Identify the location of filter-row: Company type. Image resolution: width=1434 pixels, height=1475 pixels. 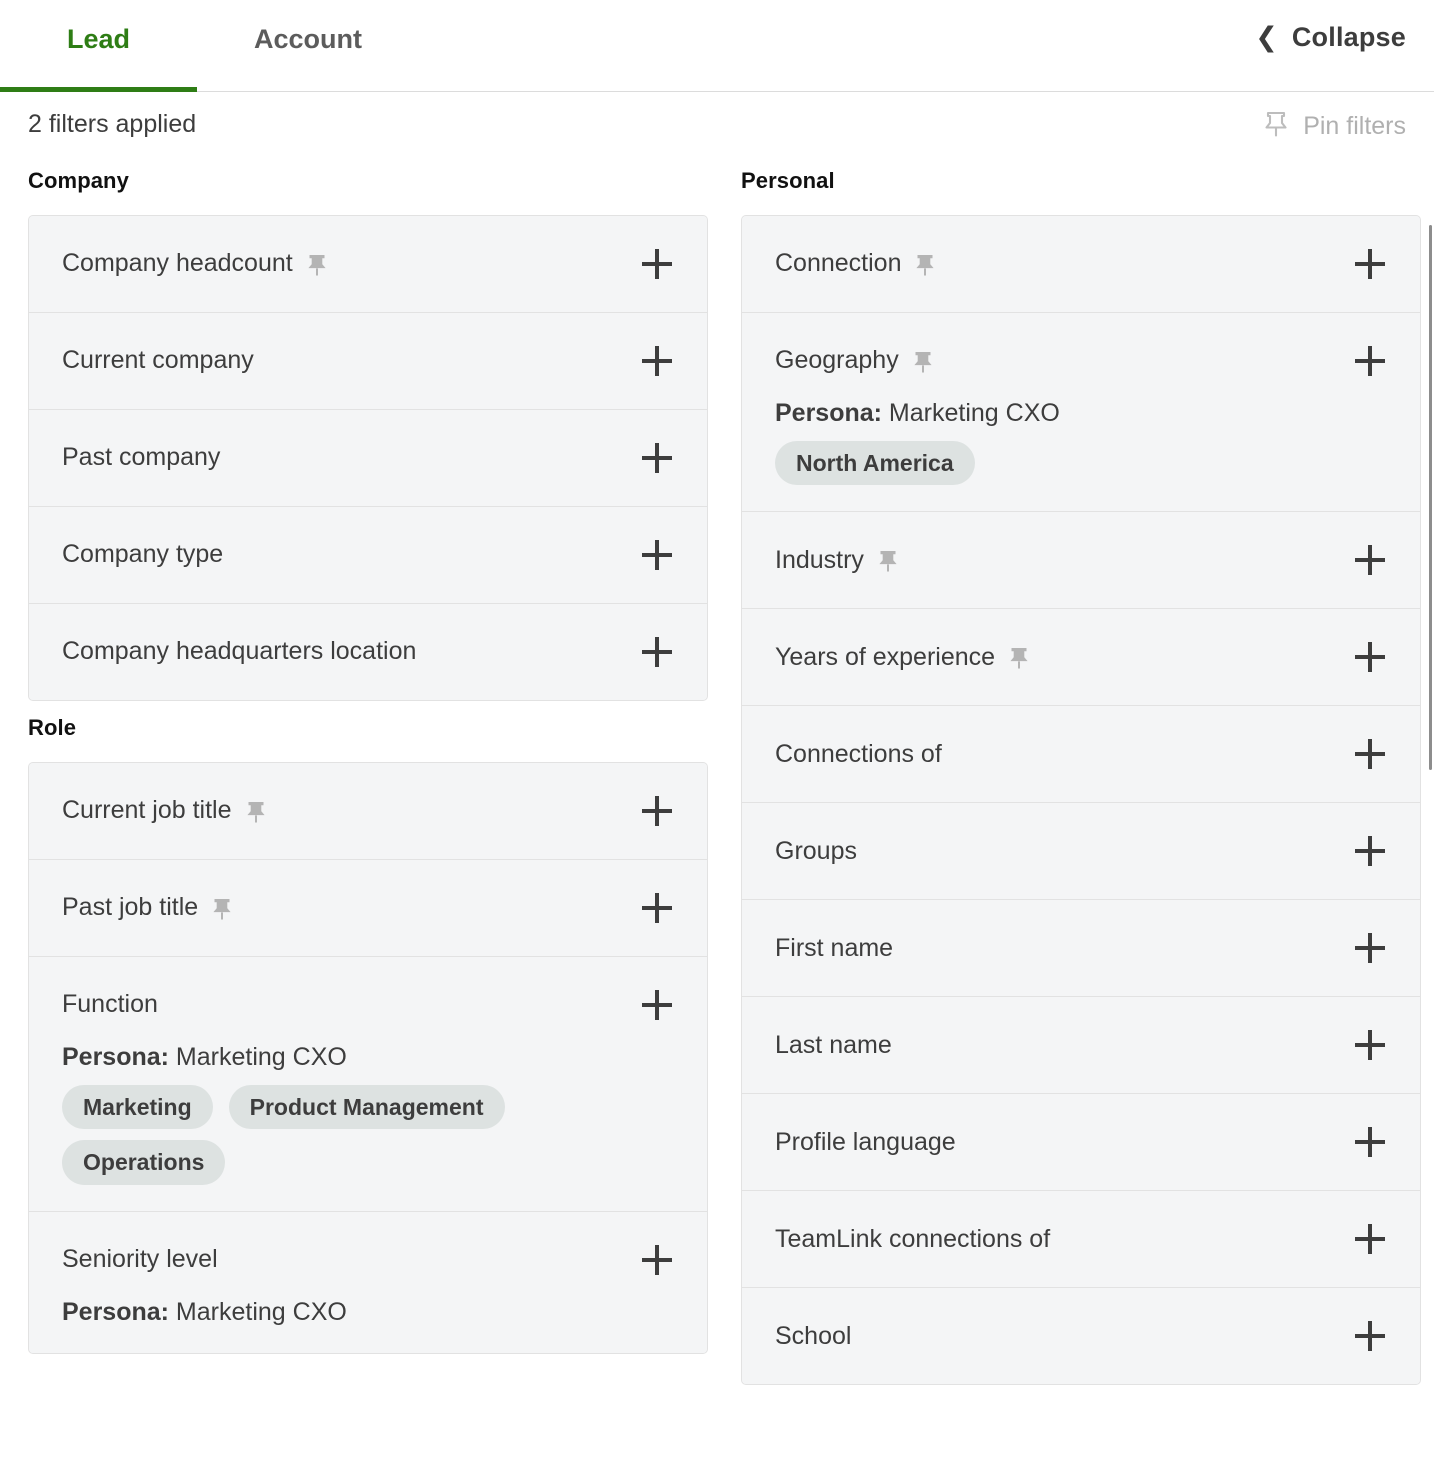
(368, 555).